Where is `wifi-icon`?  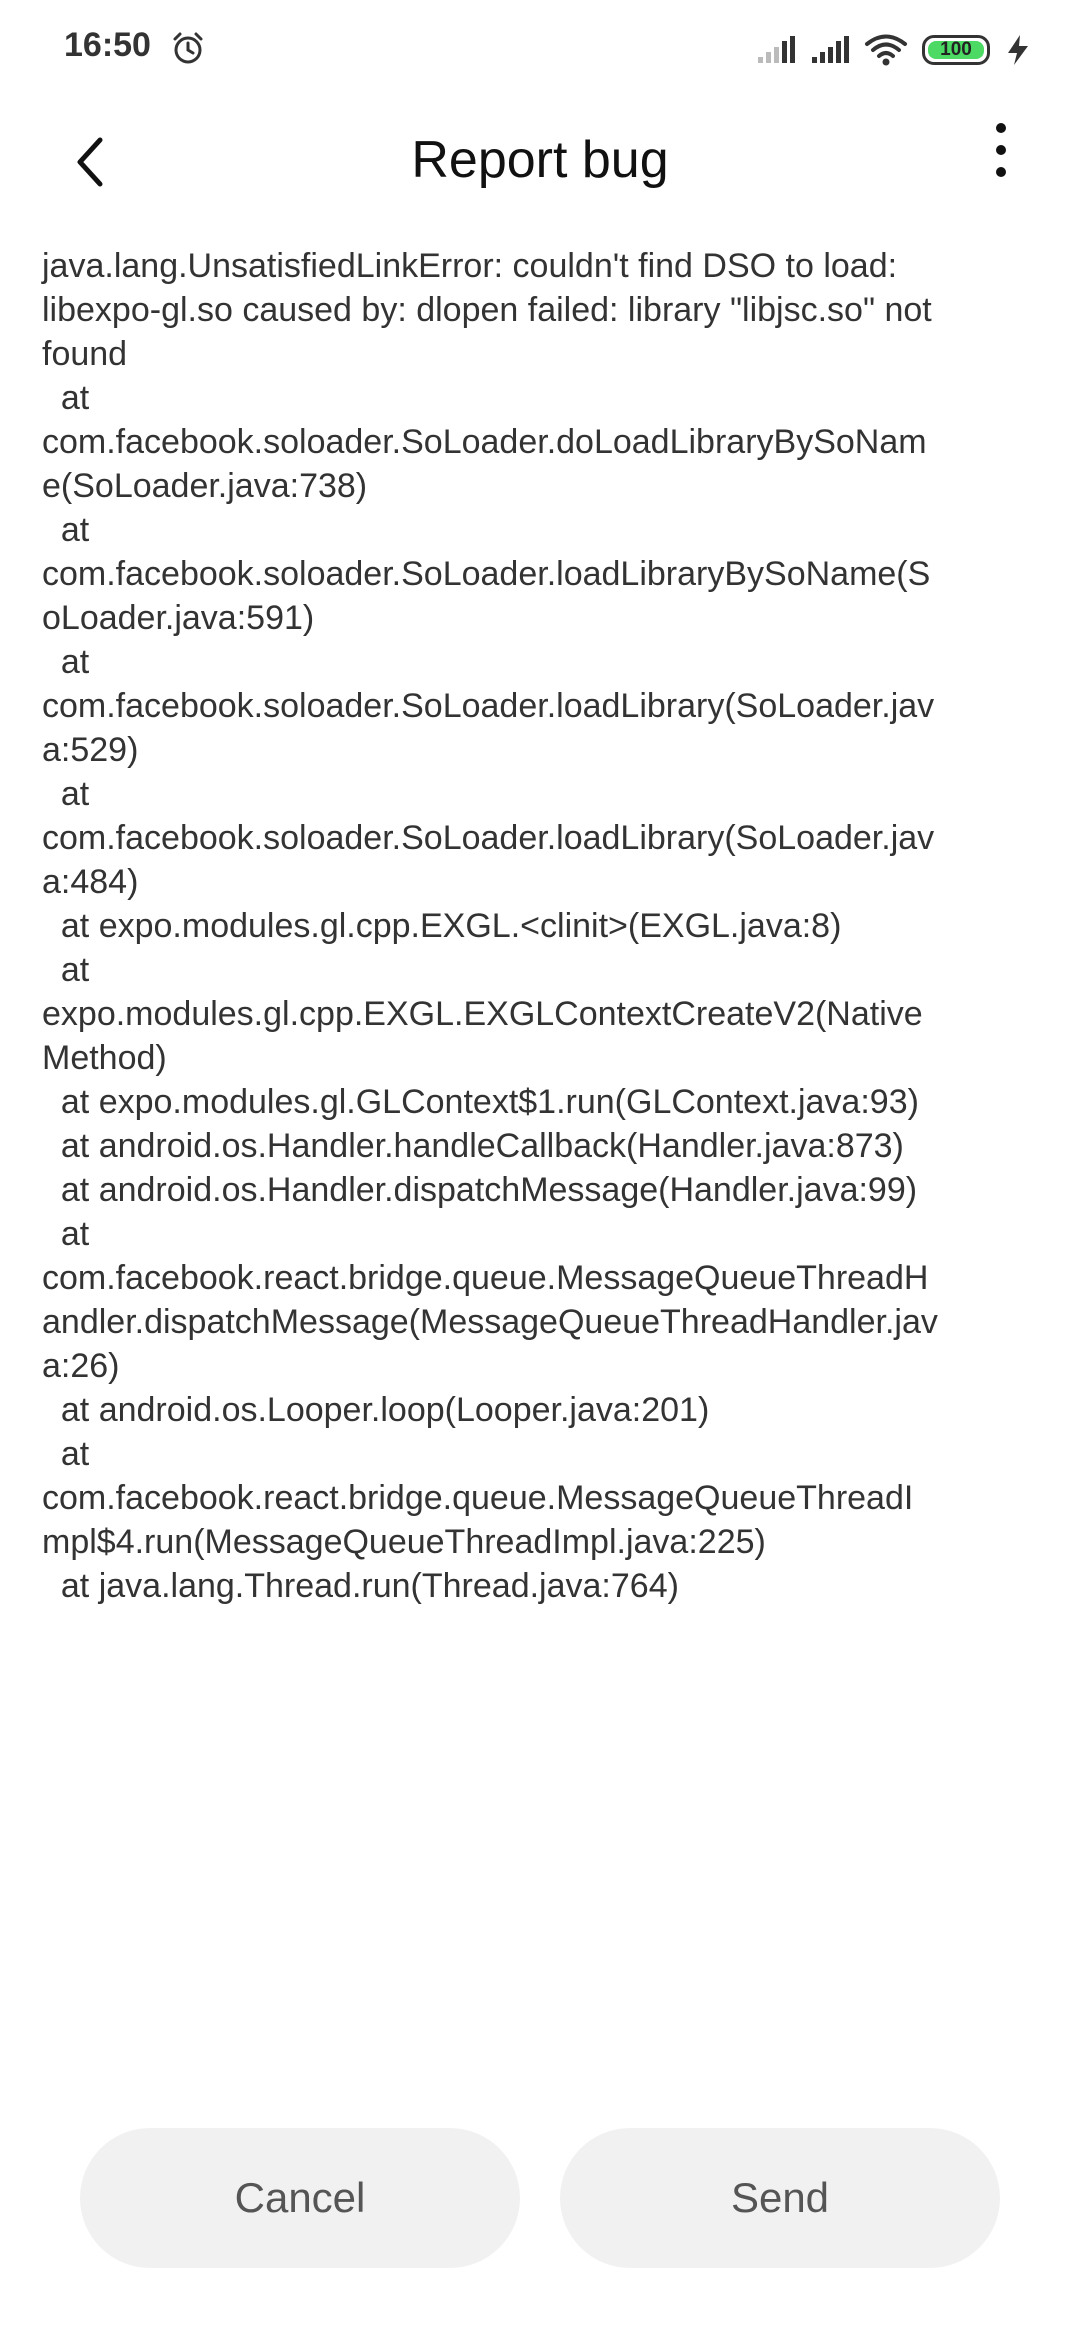 wifi-icon is located at coordinates (886, 50).